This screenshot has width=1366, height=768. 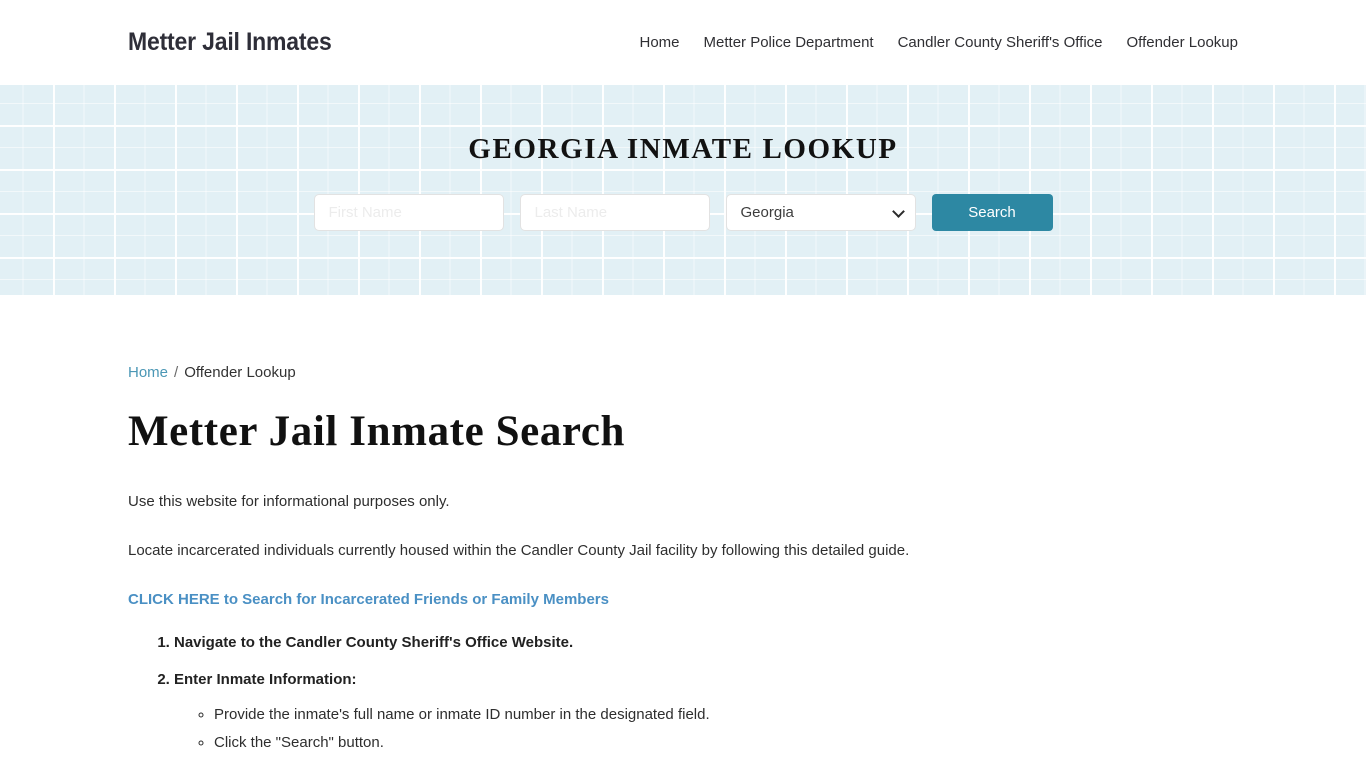 What do you see at coordinates (1182, 42) in the screenshot?
I see `nav-item-offender-lookup: Offender Lookup` at bounding box center [1182, 42].